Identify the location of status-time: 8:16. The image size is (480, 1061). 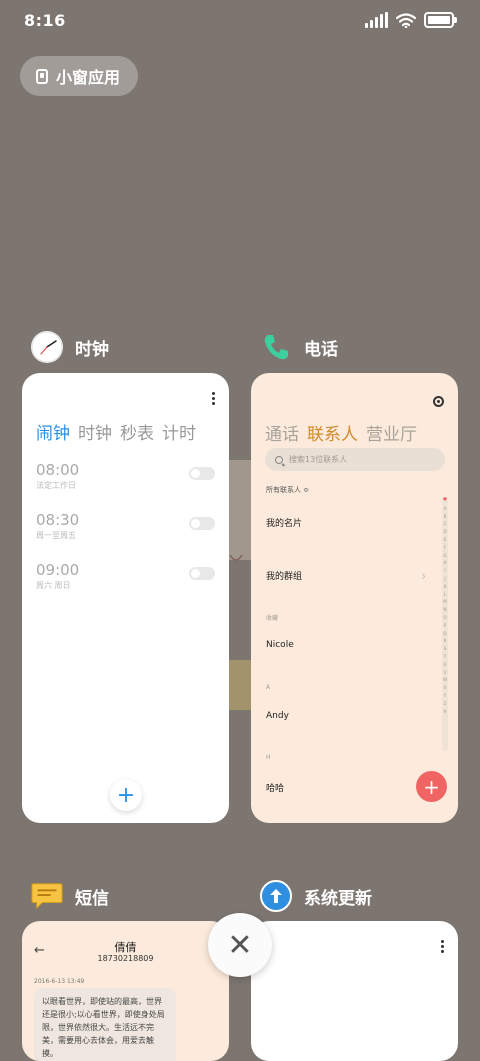
(45, 20).